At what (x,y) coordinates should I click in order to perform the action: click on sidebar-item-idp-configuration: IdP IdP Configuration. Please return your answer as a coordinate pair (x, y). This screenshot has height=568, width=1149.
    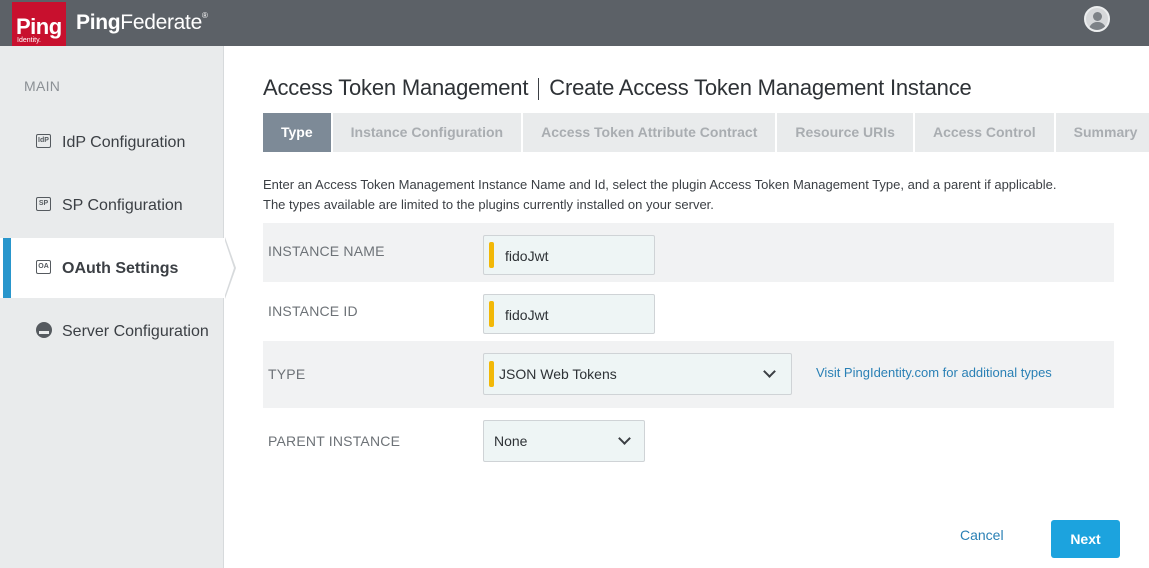
    Looking at the image, I should click on (112, 142).